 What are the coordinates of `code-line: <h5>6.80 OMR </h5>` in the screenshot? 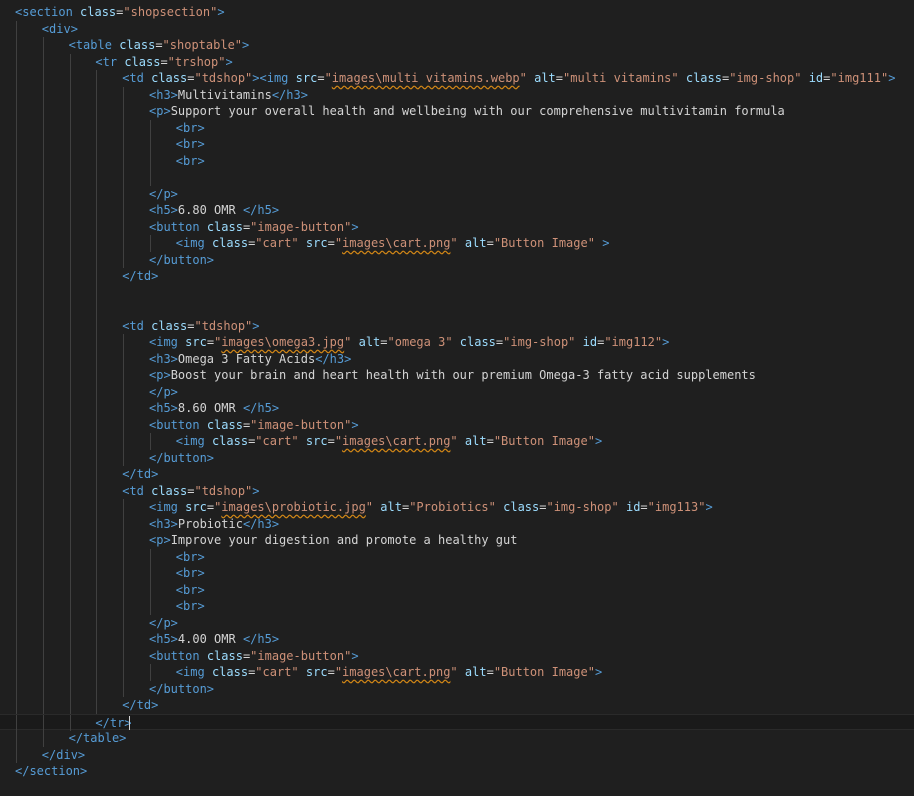 It's located at (457, 210).